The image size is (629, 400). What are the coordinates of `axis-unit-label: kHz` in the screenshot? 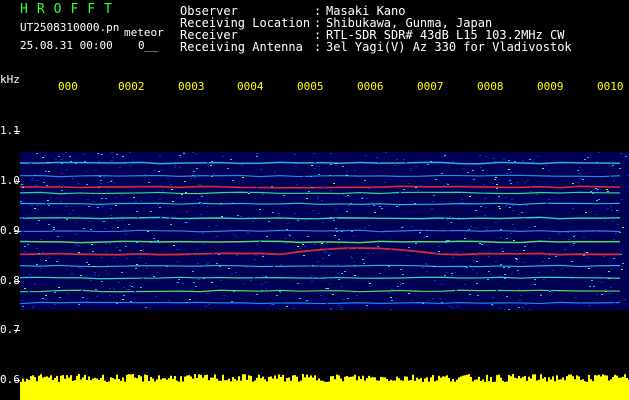 It's located at (10, 79).